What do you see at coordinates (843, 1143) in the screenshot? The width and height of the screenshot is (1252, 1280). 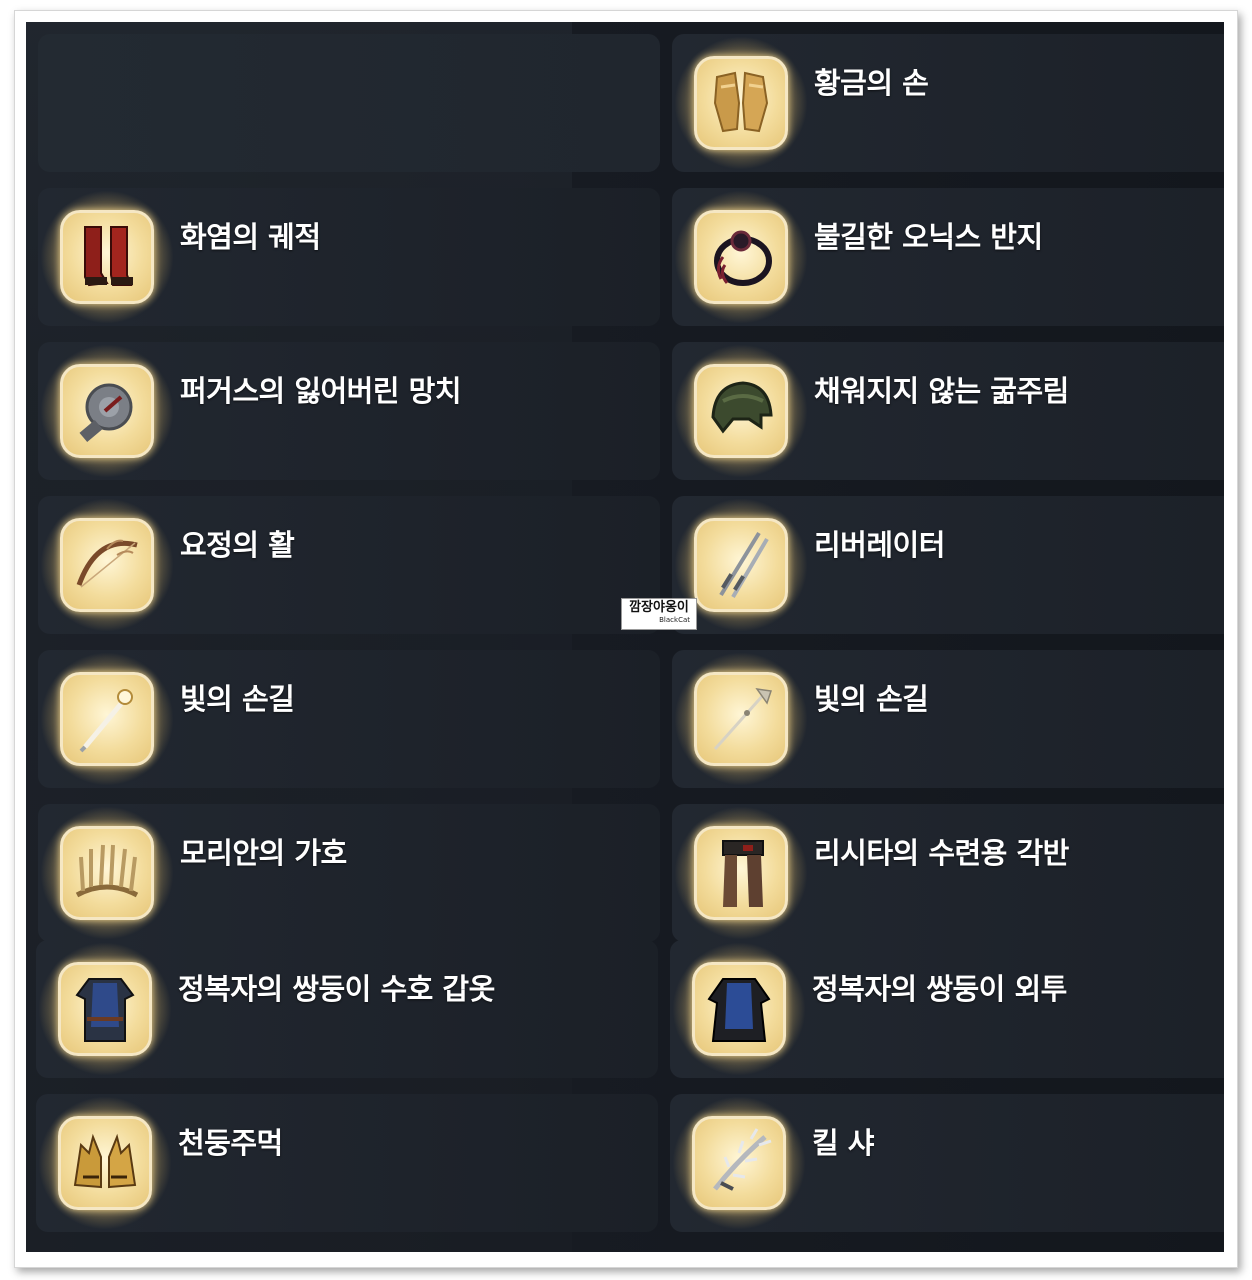 I see `item-name: 킬 샤` at bounding box center [843, 1143].